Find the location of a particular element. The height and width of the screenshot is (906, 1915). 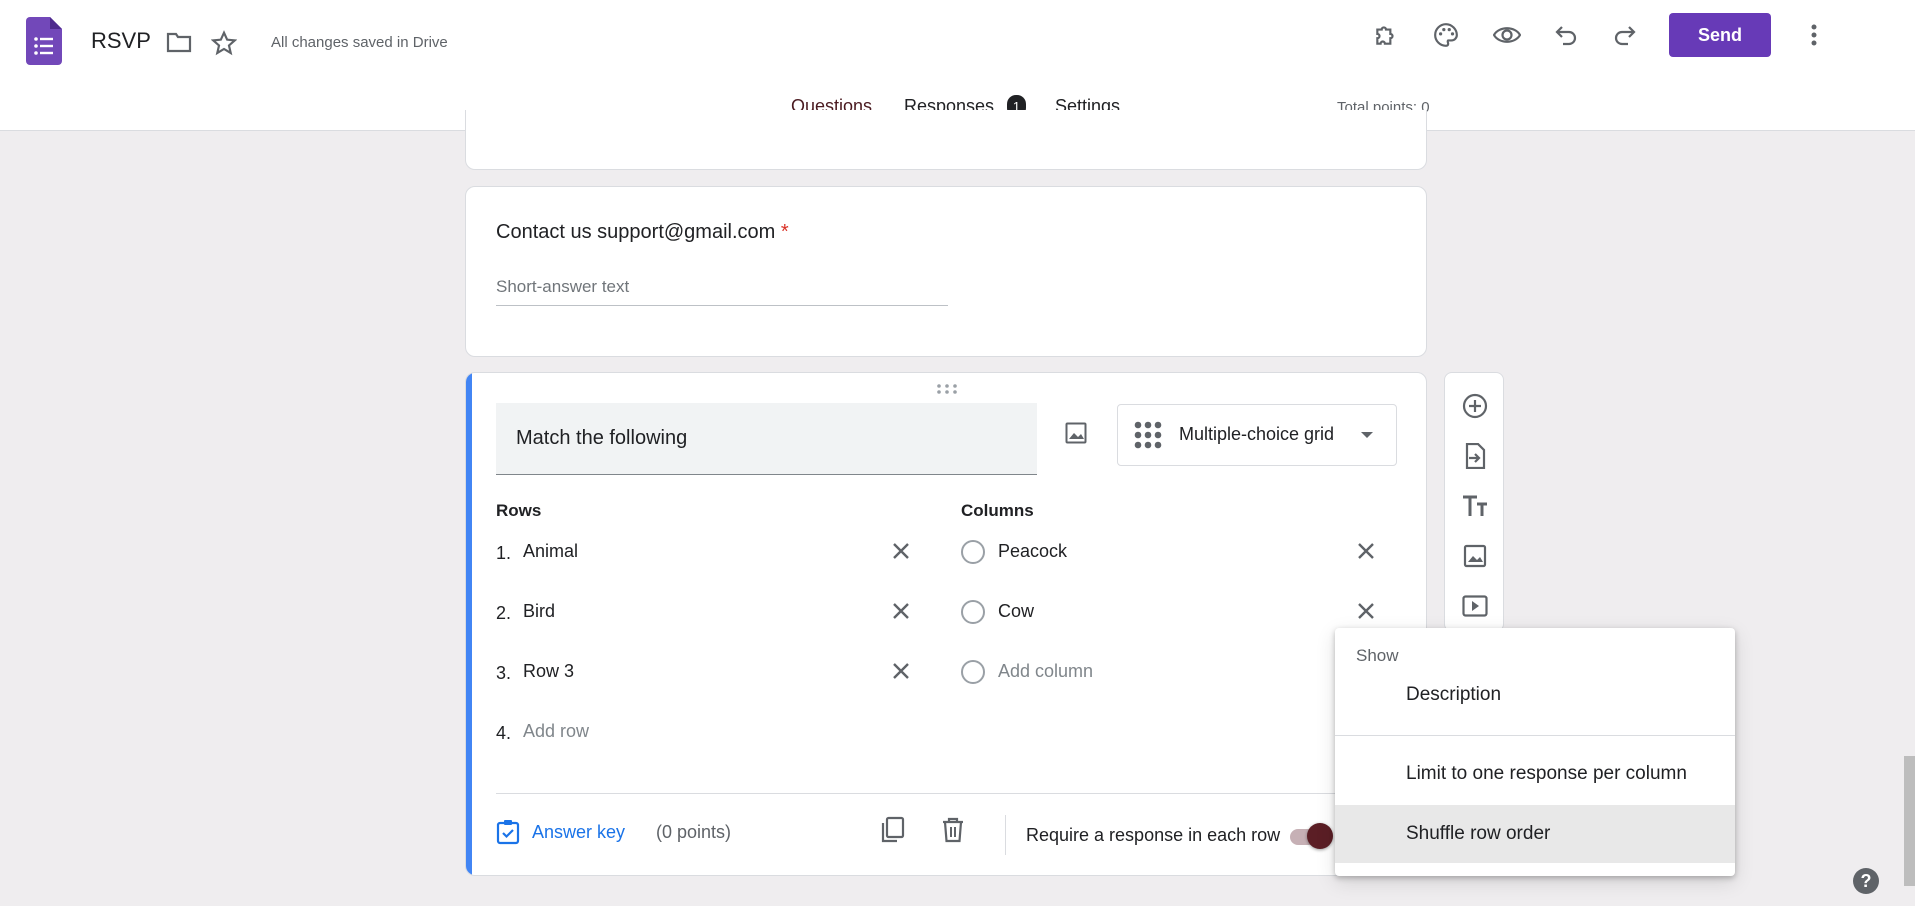

menu-divider is located at coordinates (1535, 735).